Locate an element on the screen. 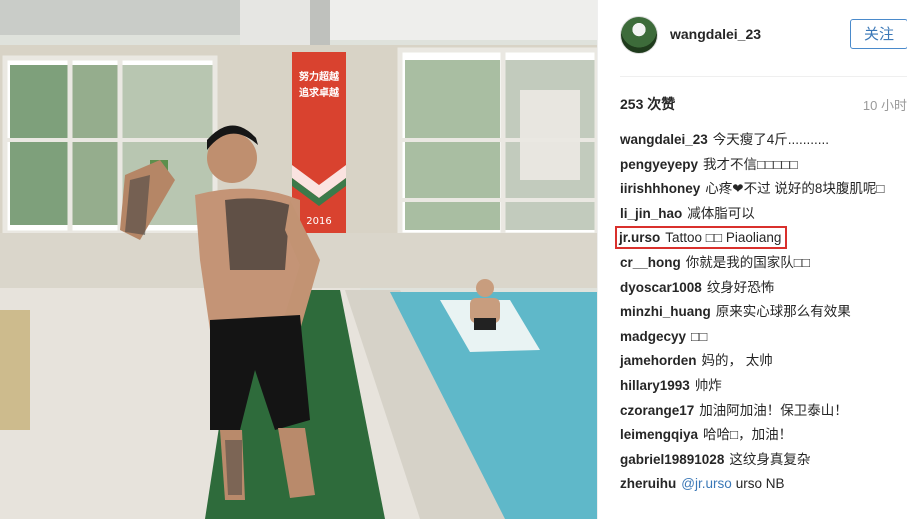  comment-user: jamehorden is located at coordinates (658, 360).